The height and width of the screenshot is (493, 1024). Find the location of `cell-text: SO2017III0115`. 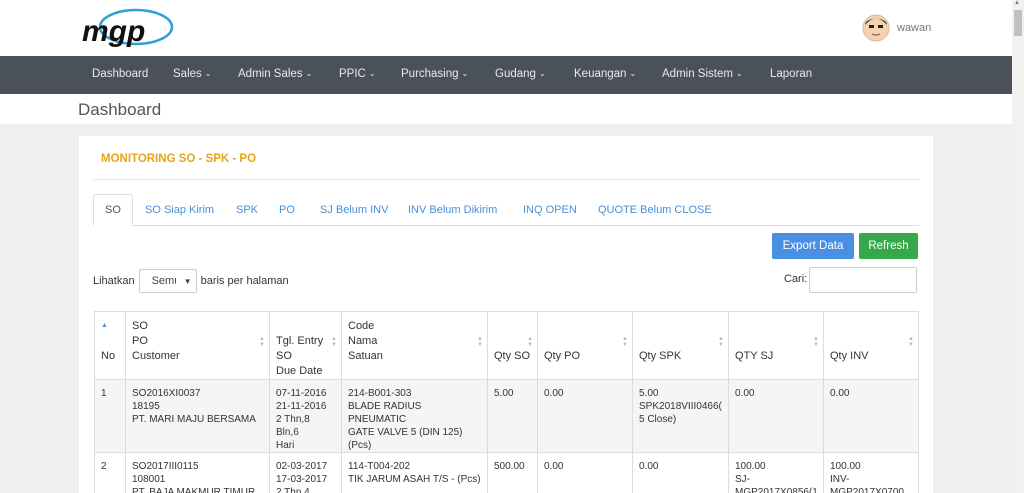

cell-text: SO2017III0115 is located at coordinates (165, 466).